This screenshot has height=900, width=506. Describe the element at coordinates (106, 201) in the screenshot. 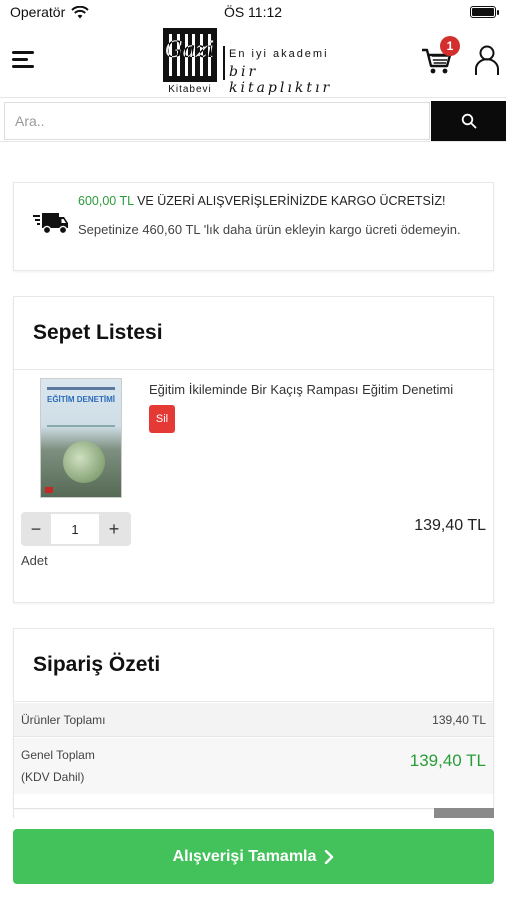

I see `free-shipping-threshold: 600,00 TL` at that location.